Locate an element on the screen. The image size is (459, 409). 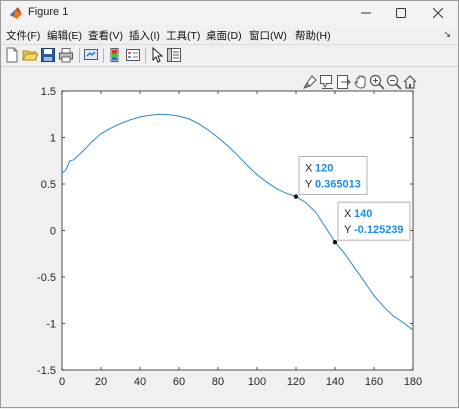
x-tick-label: 0 is located at coordinates (62, 382).